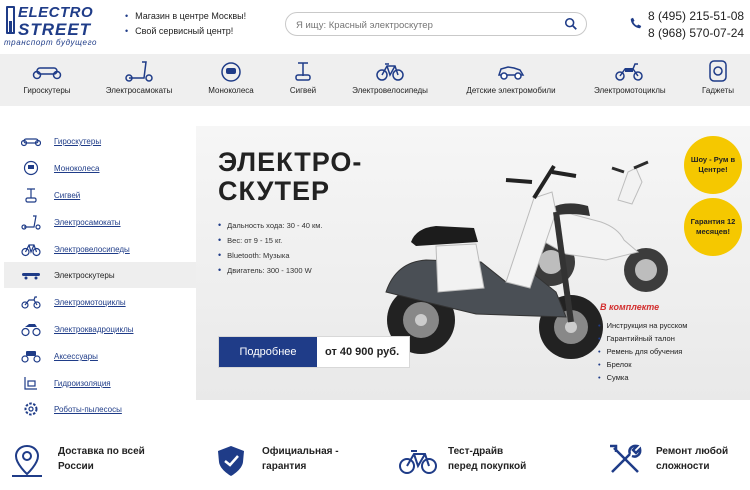 This screenshot has width=750, height=490. What do you see at coordinates (100, 222) in the screenshot?
I see `sidebar-item-kick-scooters: Электросамокаты` at bounding box center [100, 222].